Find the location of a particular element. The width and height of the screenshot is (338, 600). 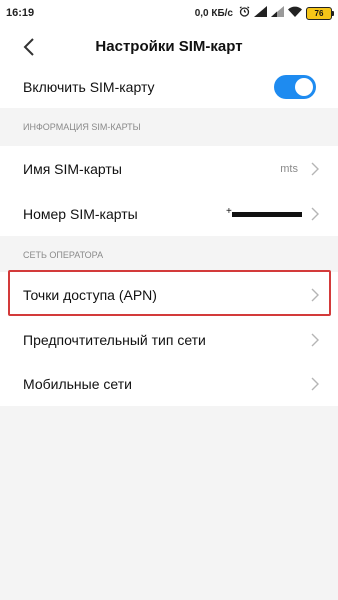

enable-sim-toggle is located at coordinates (295, 87).